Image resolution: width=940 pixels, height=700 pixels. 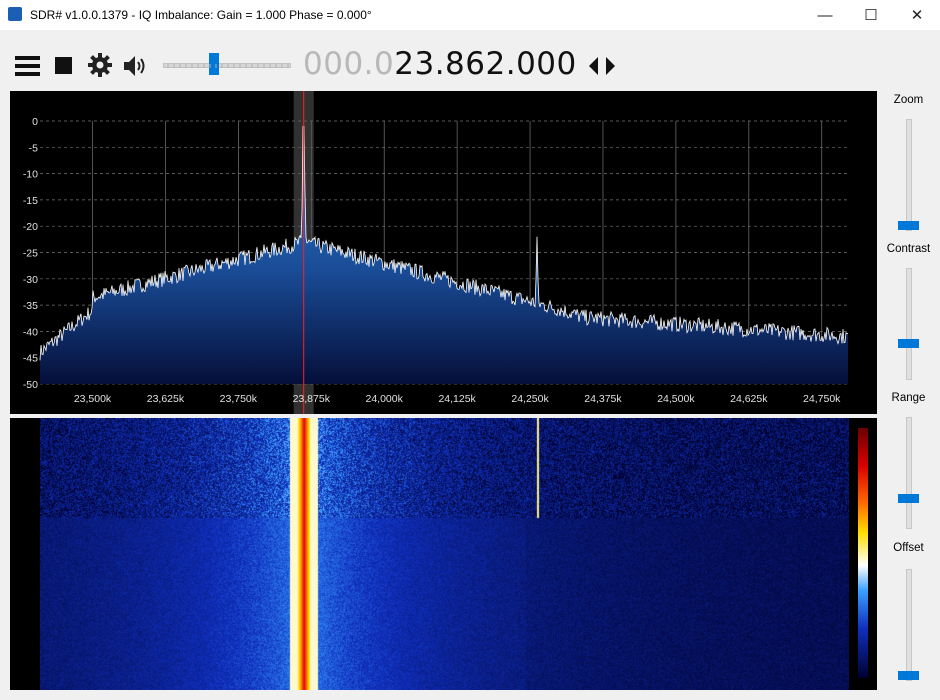 I want to click on y-tick-label: -50, so click(x=30, y=385).